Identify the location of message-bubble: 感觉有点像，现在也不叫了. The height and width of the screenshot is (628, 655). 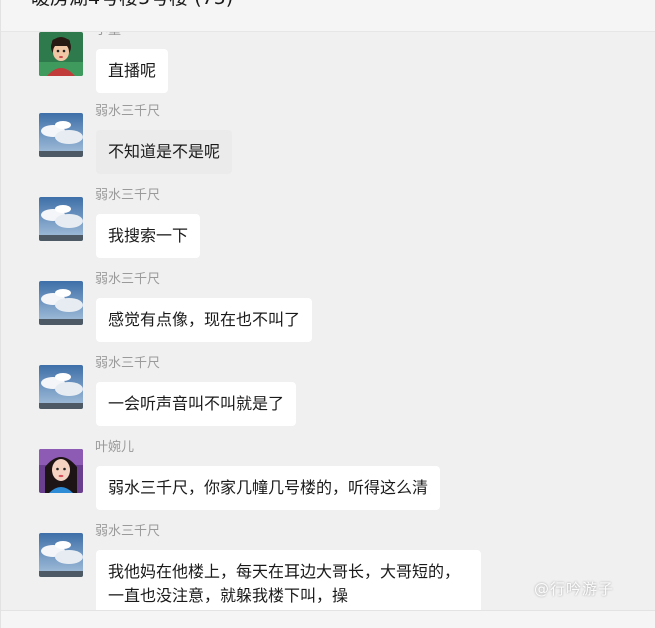
(204, 320).